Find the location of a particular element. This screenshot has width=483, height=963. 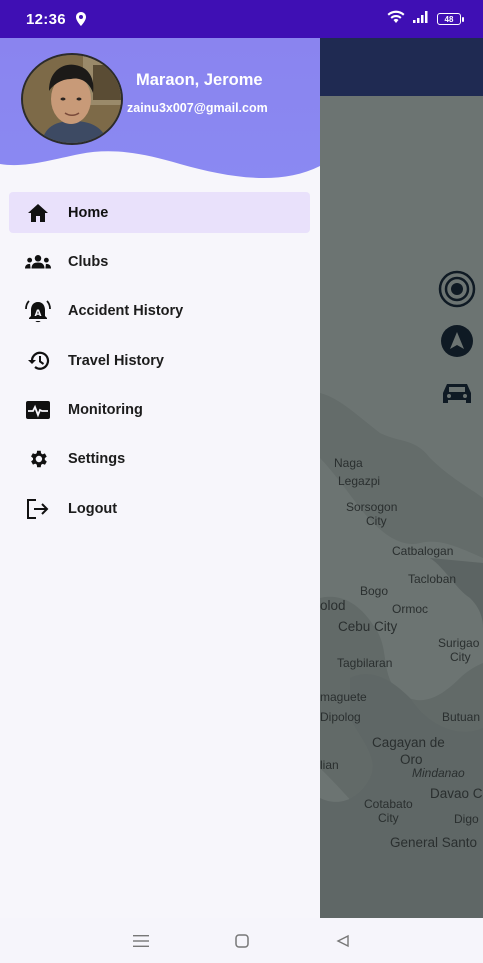

menu-item-label: Accident History is located at coordinates (126, 311).